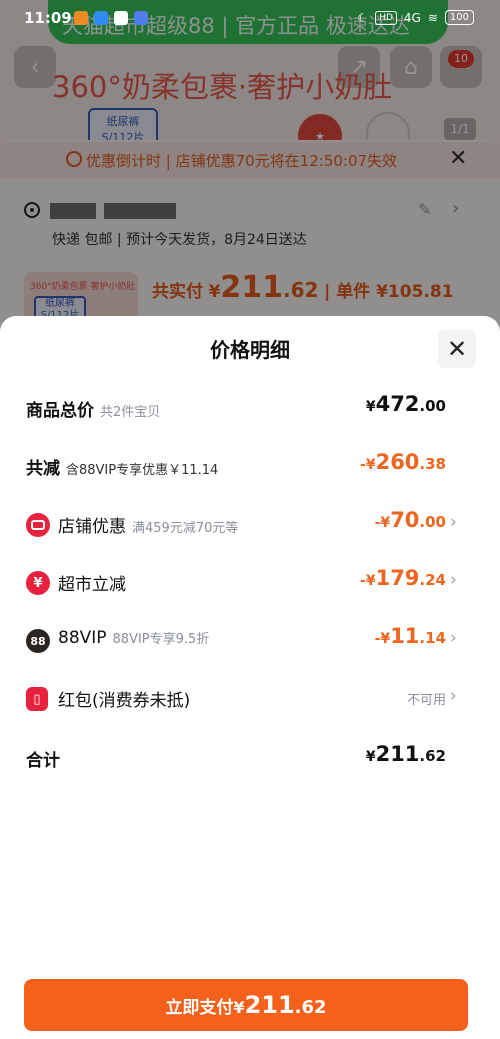 This screenshot has height=1039, width=500. Describe the element at coordinates (405, 404) in the screenshot. I see `goods-total-amount: ¥472.00` at that location.